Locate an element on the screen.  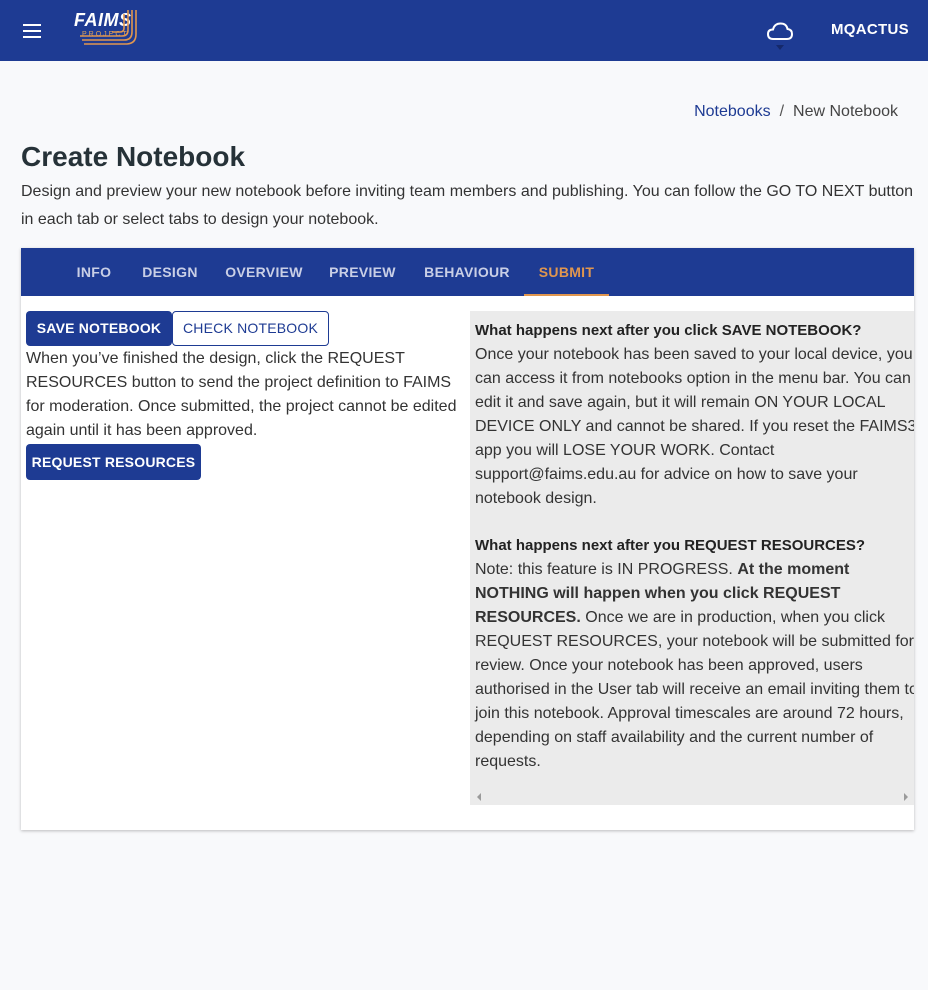
user-menu: MQACTUS is located at coordinates (870, 29).